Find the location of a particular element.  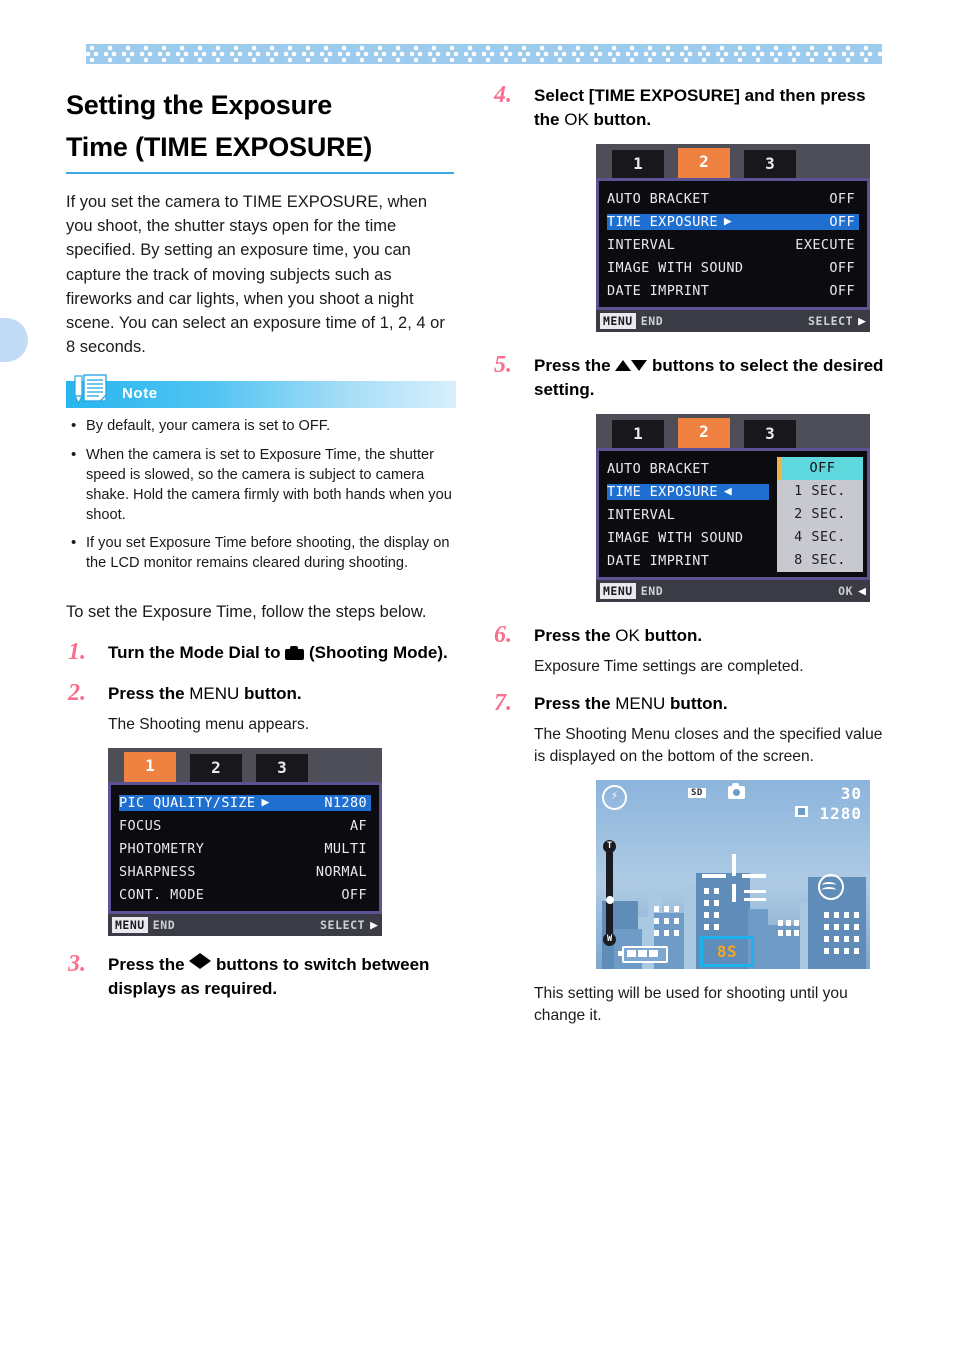

lcd-footer-right: SELECT ▶ is located at coordinates (837, 321).